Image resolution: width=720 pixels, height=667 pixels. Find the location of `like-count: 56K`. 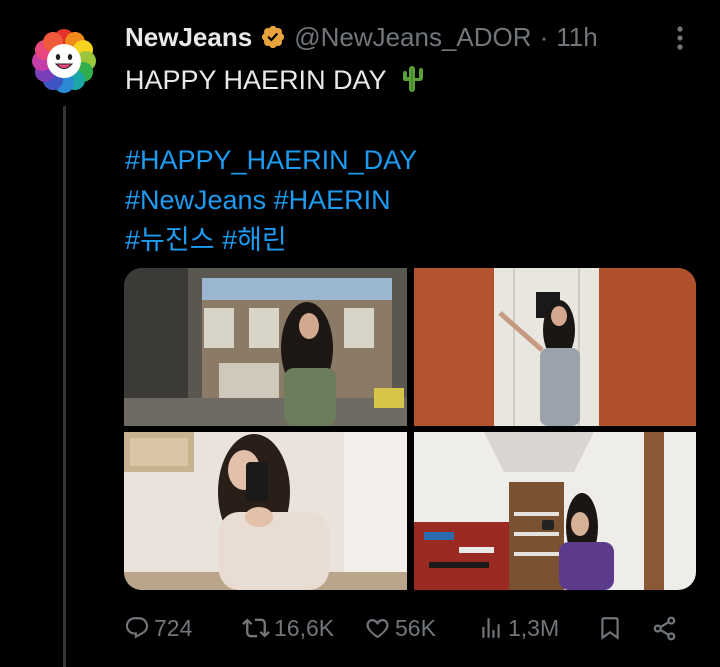

like-count: 56K is located at coordinates (415, 627).